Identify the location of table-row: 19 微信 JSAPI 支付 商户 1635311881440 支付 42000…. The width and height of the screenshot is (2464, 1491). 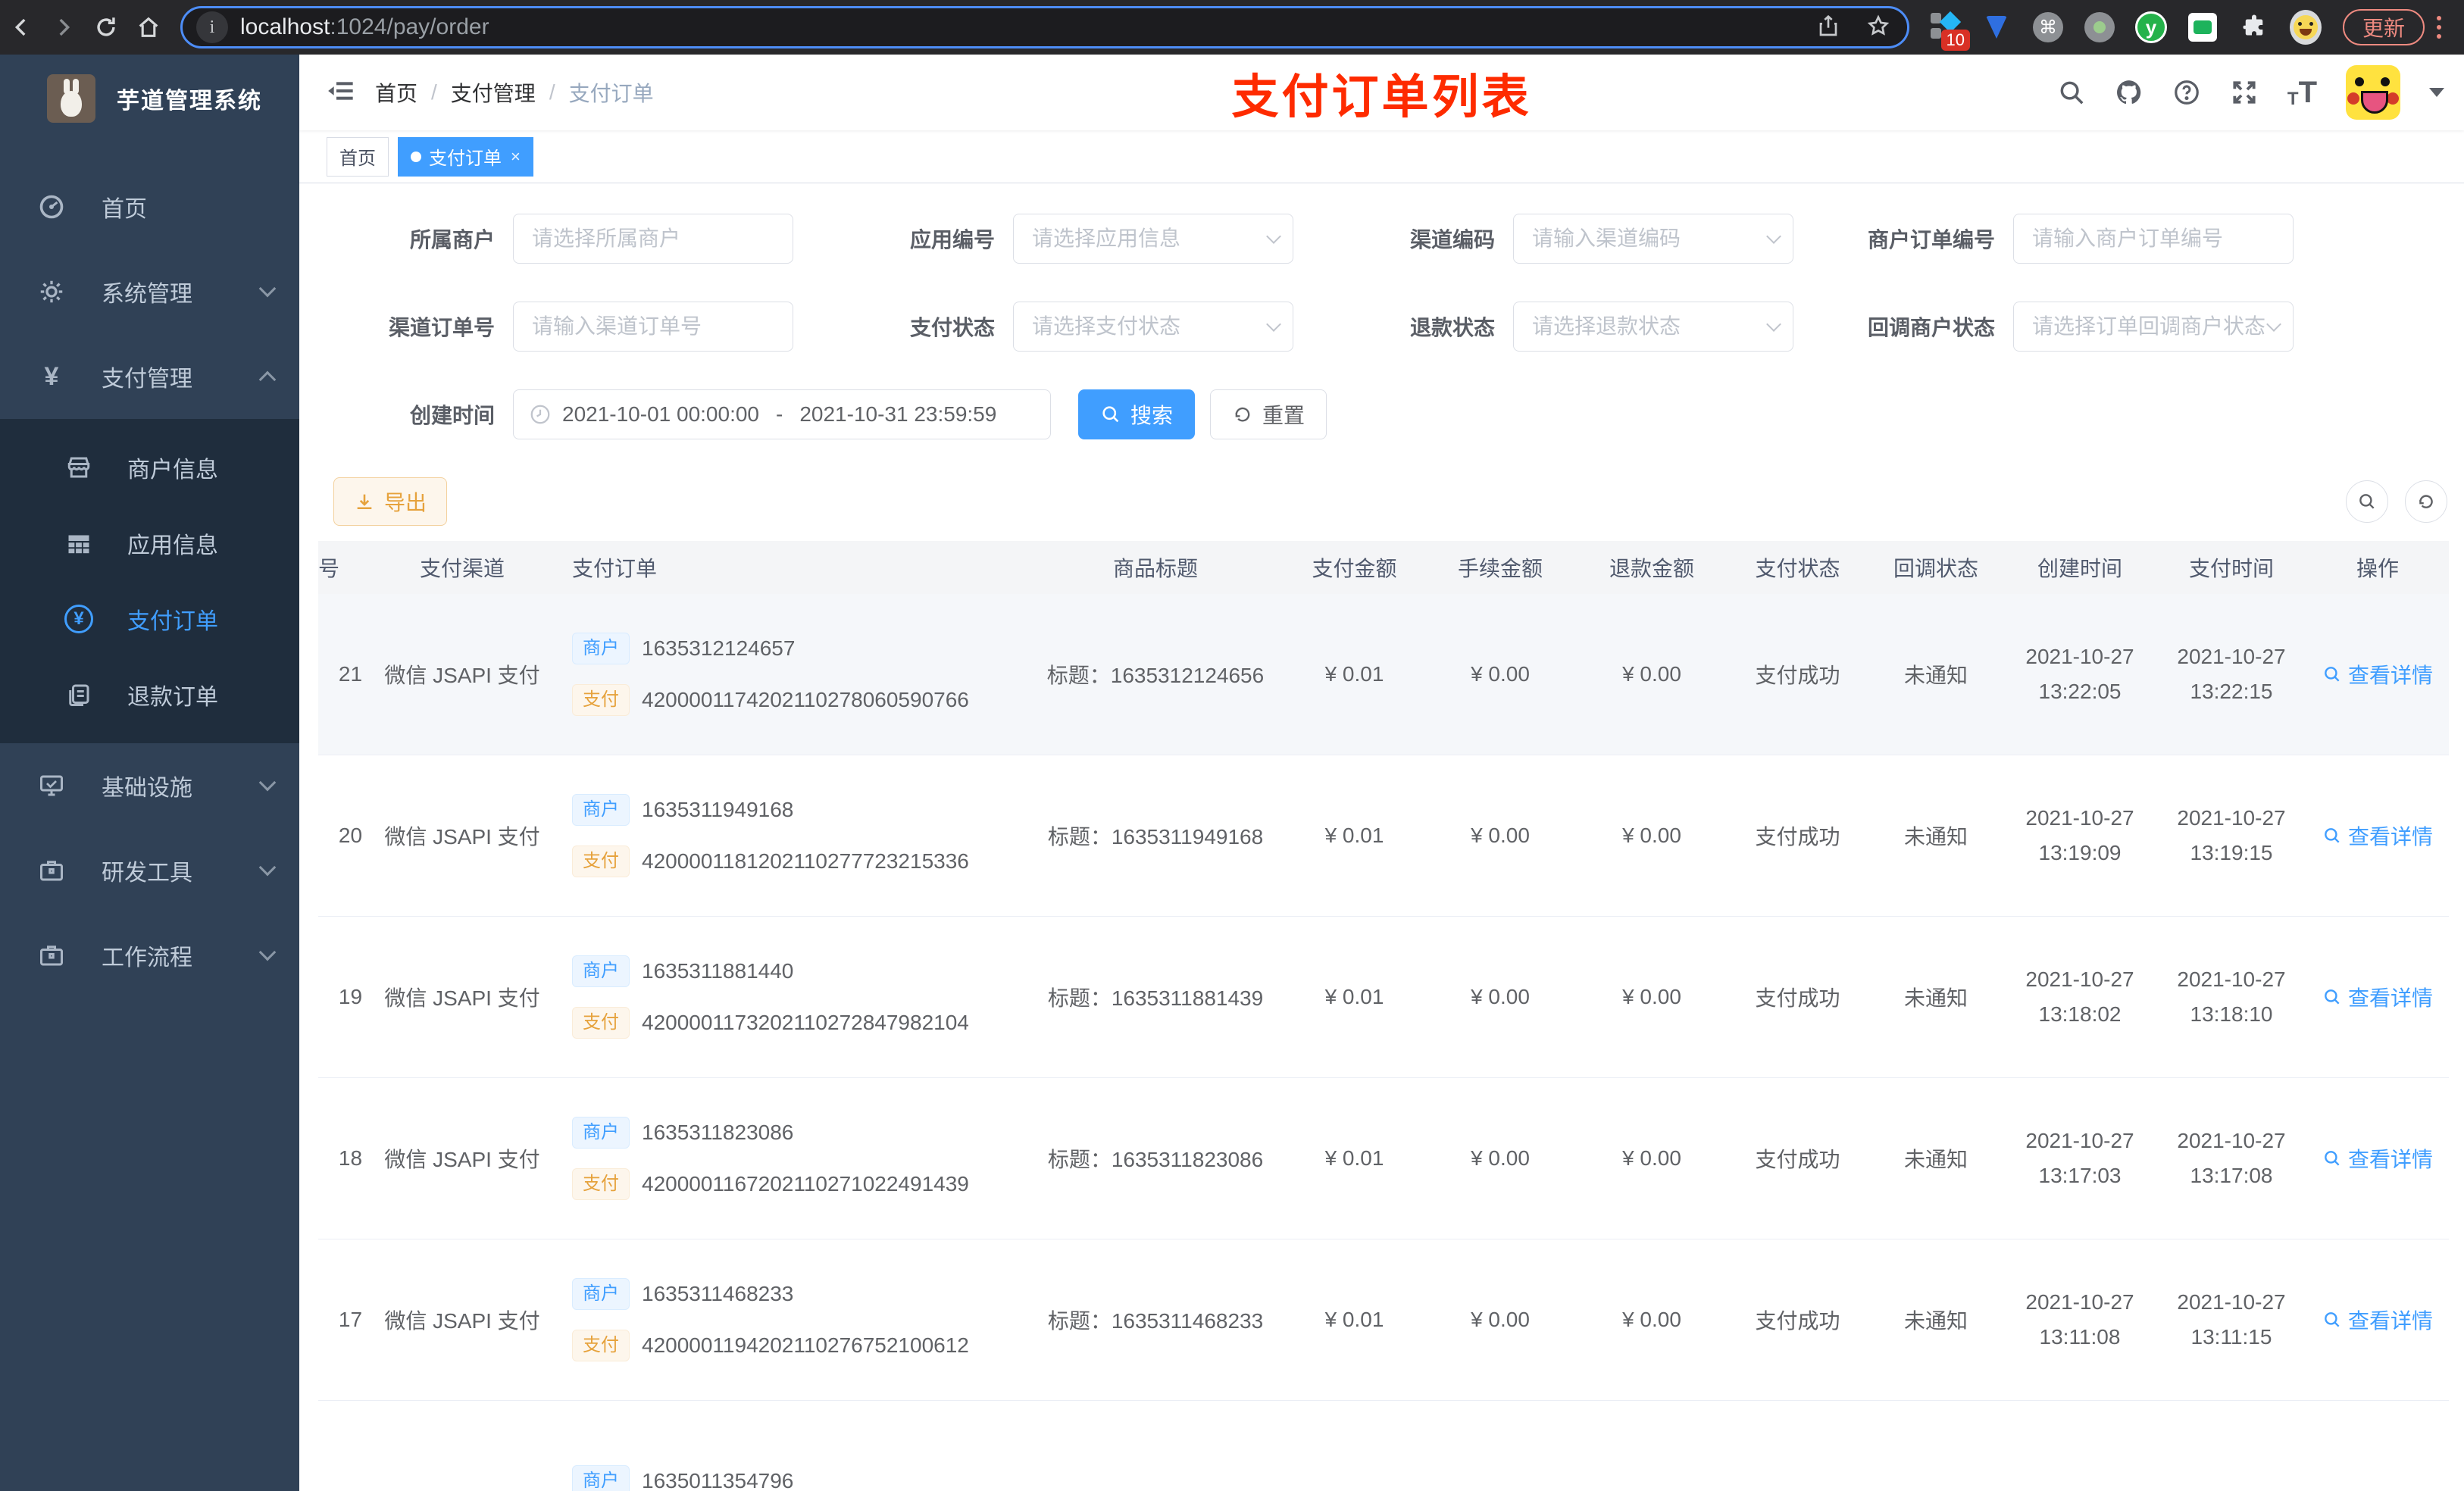
(1383, 997).